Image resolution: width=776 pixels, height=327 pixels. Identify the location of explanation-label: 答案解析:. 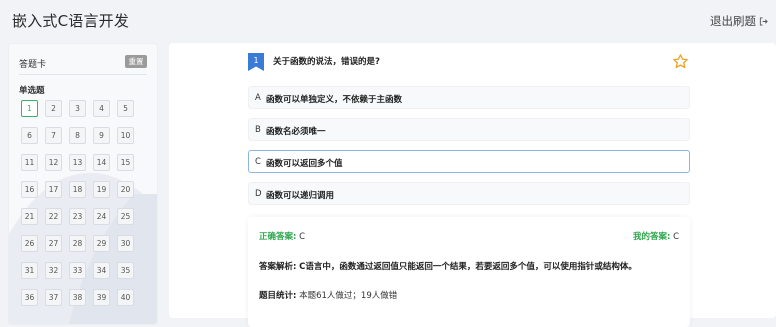
(278, 267).